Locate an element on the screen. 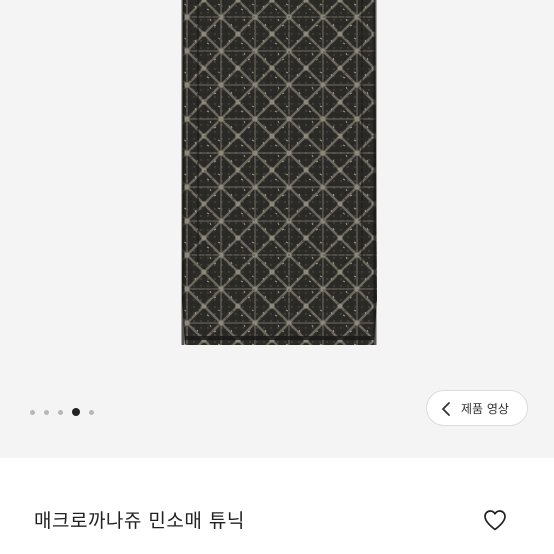 The width and height of the screenshot is (554, 554). pager-dot-active is located at coordinates (76, 412).